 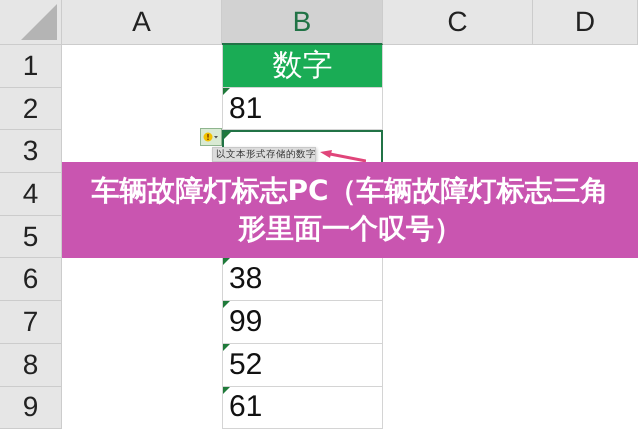 I want to click on row-header: 4, so click(x=31, y=194).